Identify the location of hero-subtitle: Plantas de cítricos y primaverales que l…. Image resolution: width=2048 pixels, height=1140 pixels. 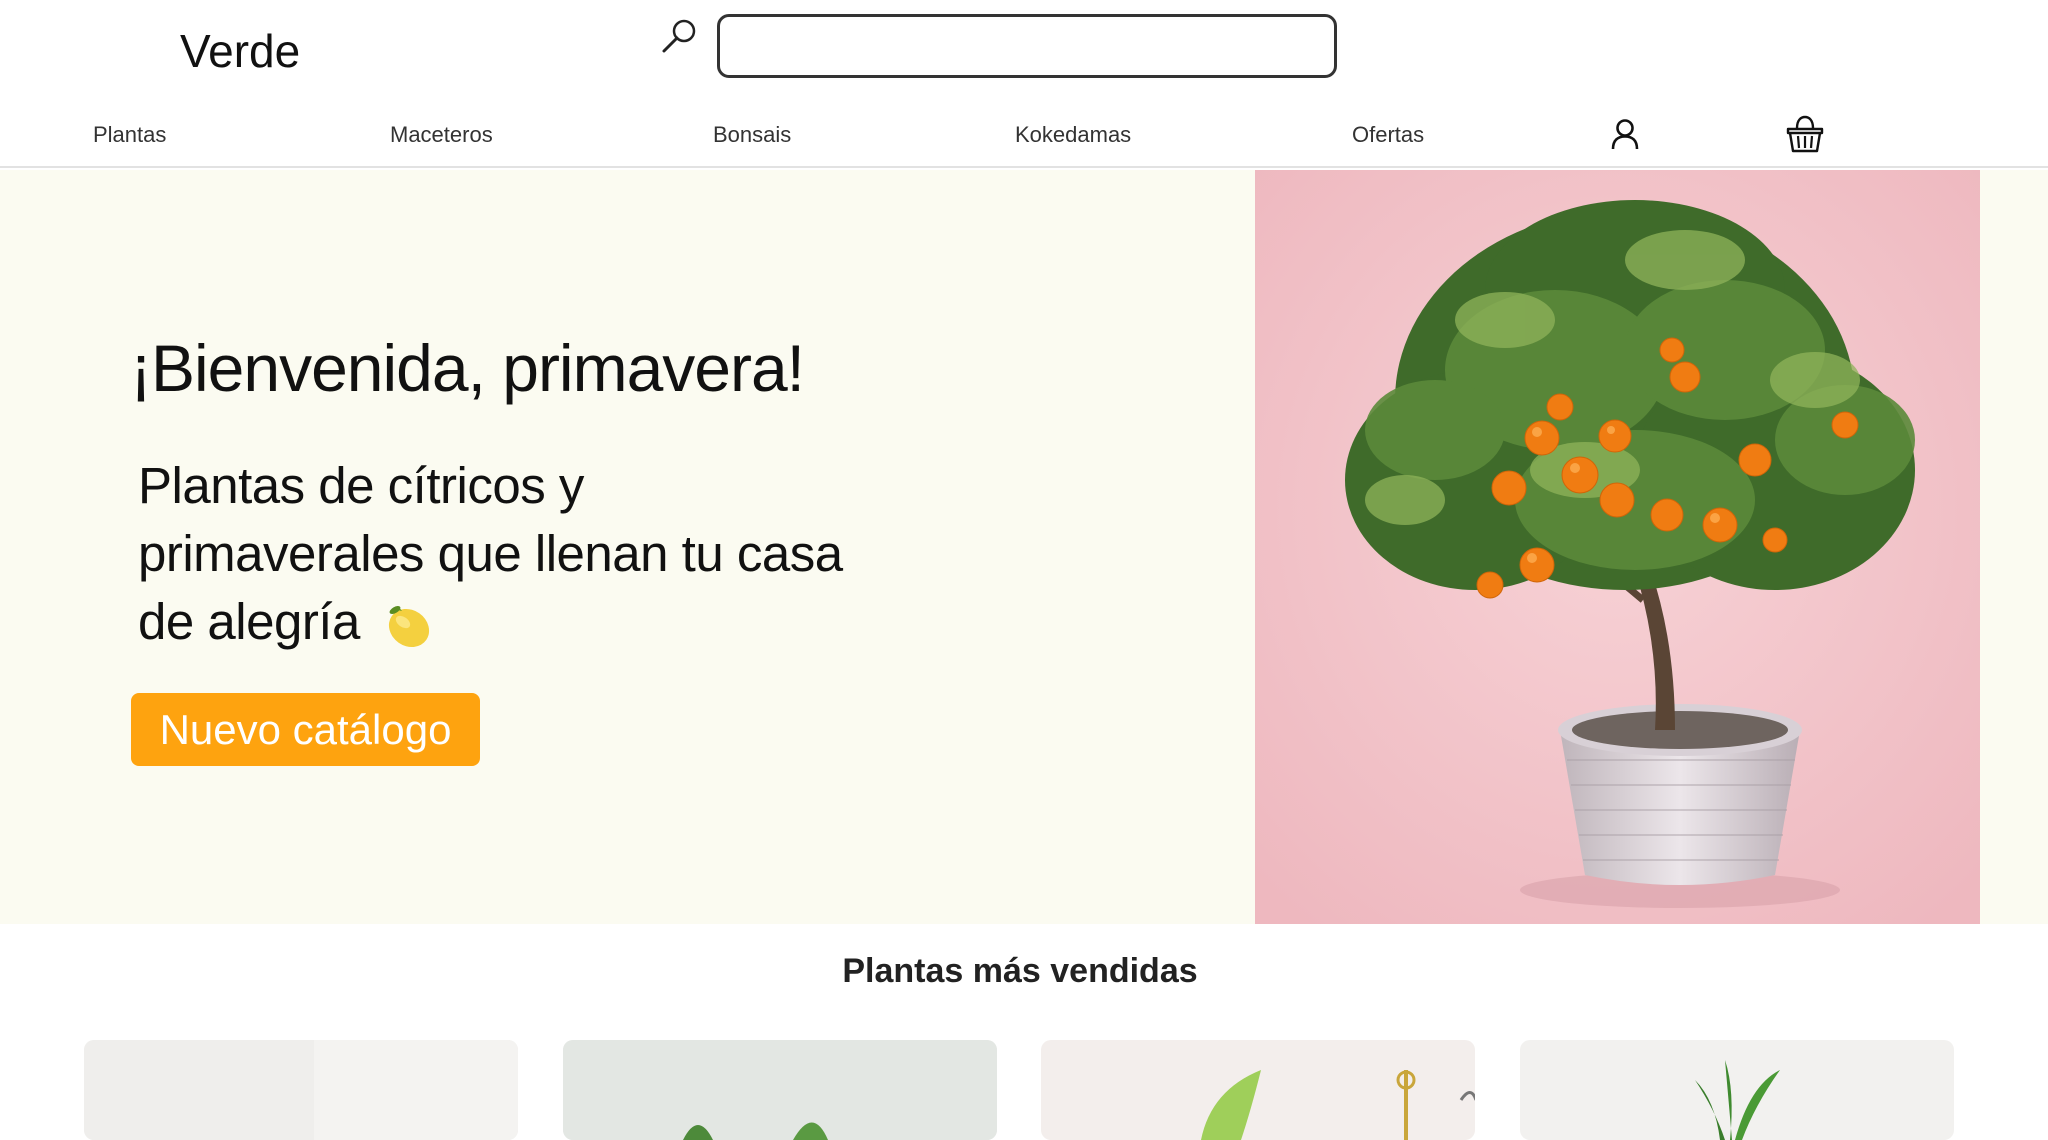
(498, 554).